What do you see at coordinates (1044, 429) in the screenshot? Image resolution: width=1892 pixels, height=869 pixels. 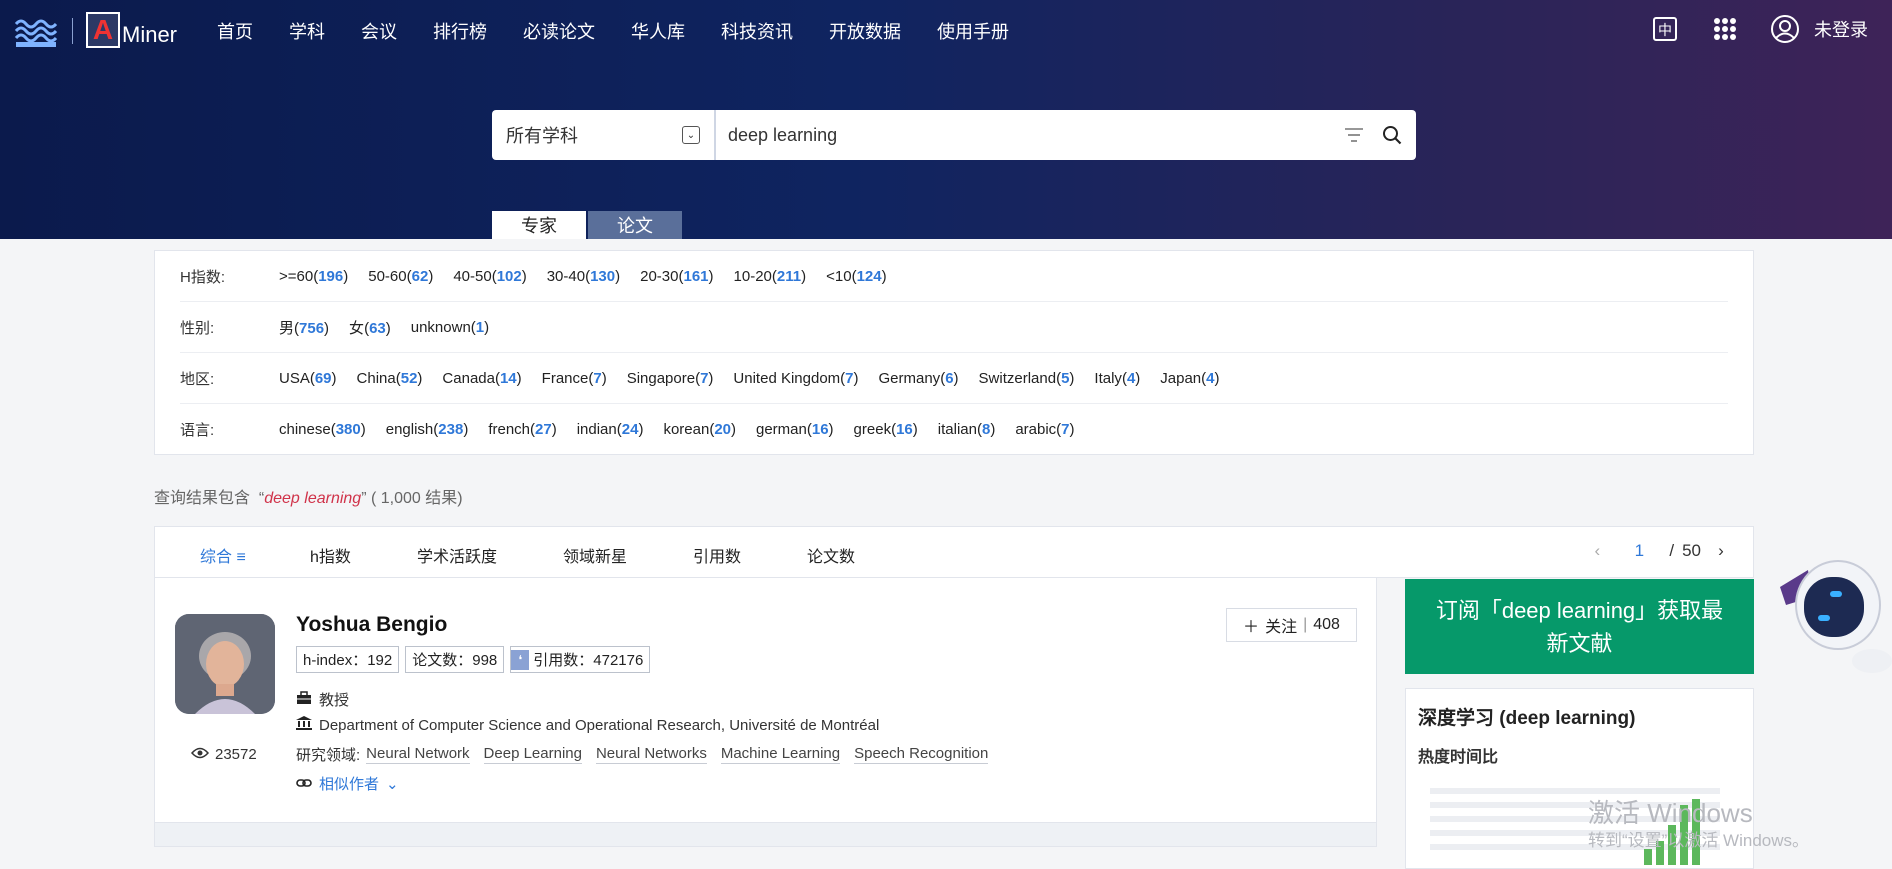 I see `filter-option-language: arabic(7)` at bounding box center [1044, 429].